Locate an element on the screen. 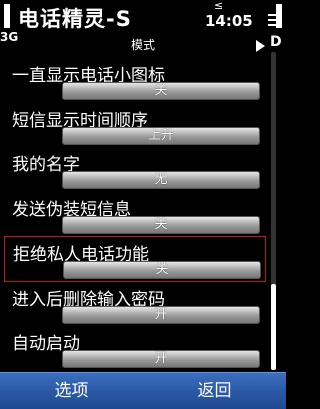 The height and width of the screenshot is (409, 320). battery-icon is located at coordinates (279, 16).